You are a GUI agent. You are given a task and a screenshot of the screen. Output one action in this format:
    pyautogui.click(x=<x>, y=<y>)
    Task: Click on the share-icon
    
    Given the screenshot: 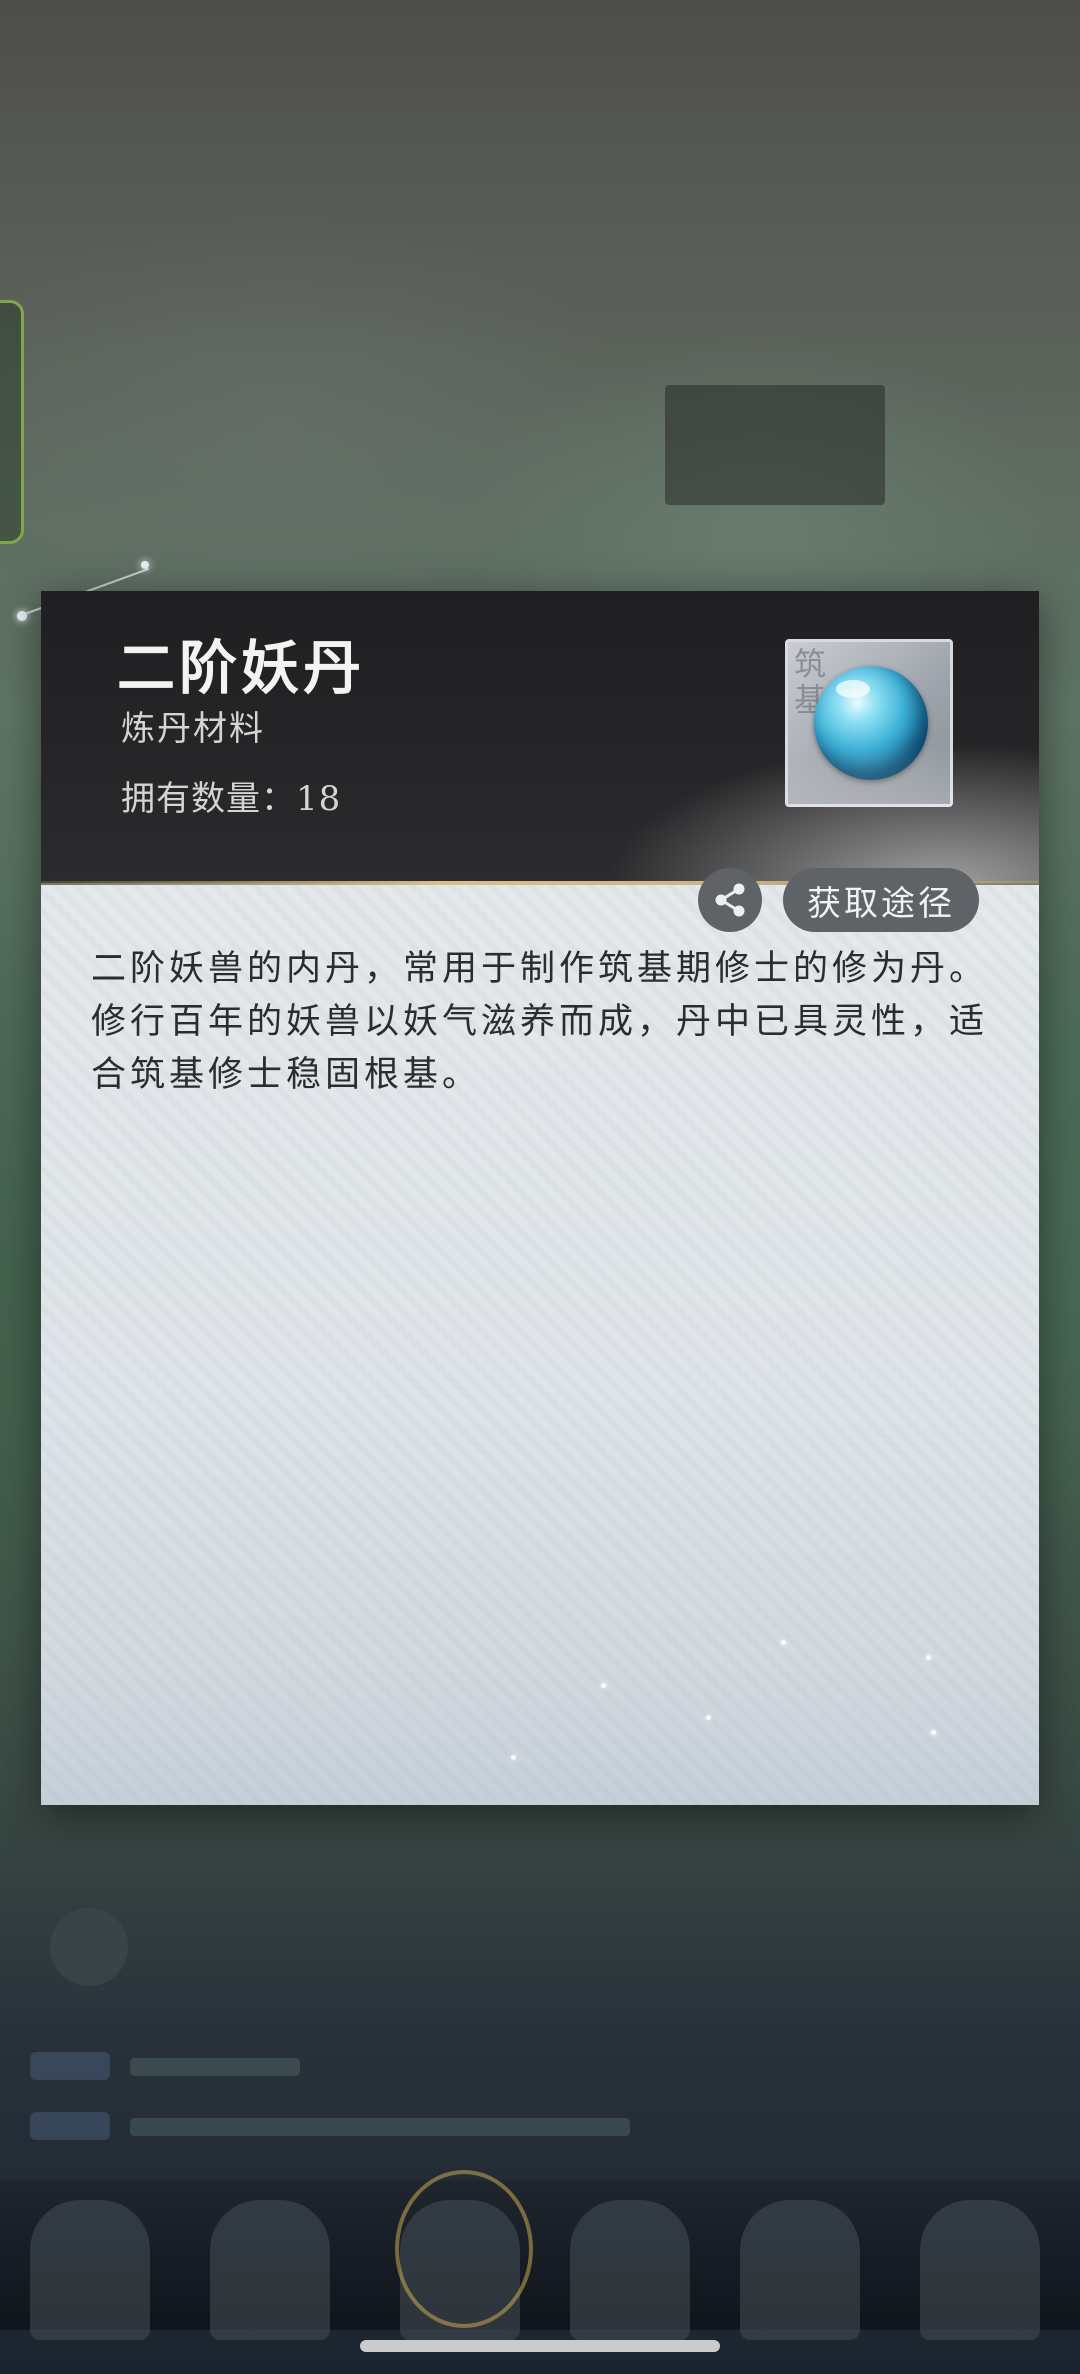 What is the action you would take?
    pyautogui.click(x=730, y=900)
    